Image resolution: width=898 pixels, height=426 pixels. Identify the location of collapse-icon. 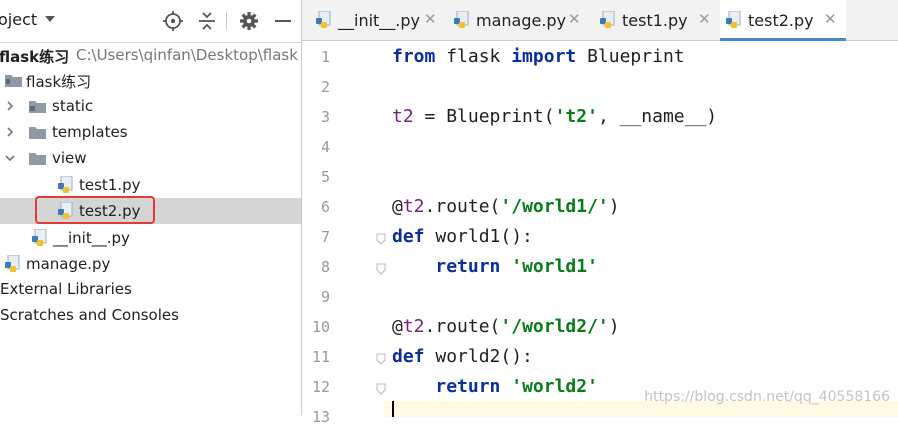
(207, 21).